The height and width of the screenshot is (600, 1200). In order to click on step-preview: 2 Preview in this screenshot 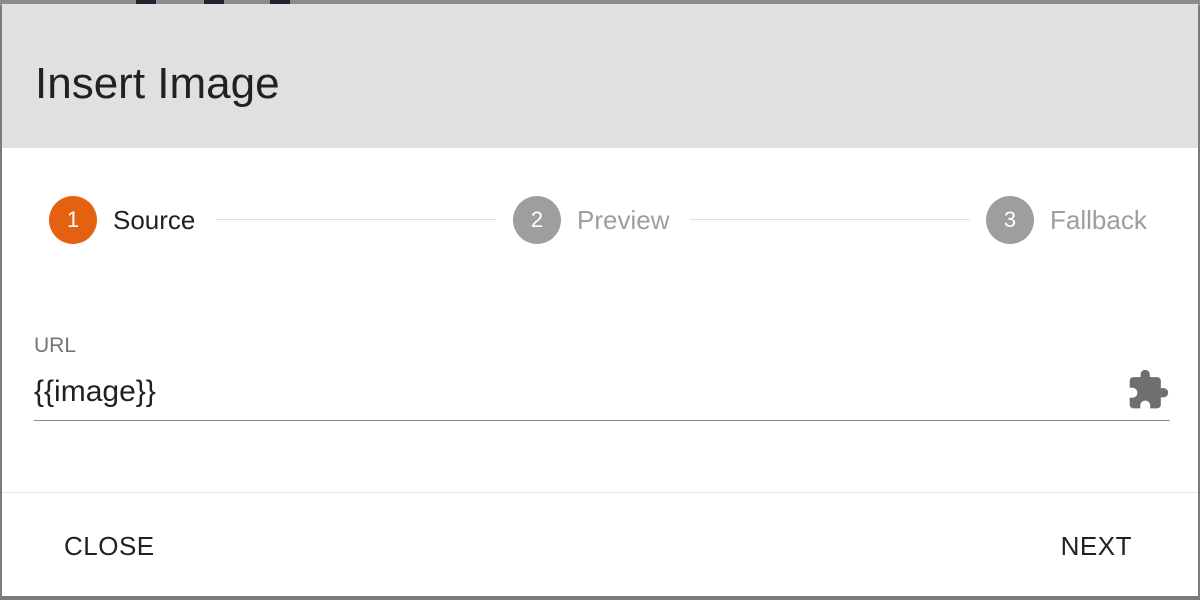, I will do `click(591, 220)`.